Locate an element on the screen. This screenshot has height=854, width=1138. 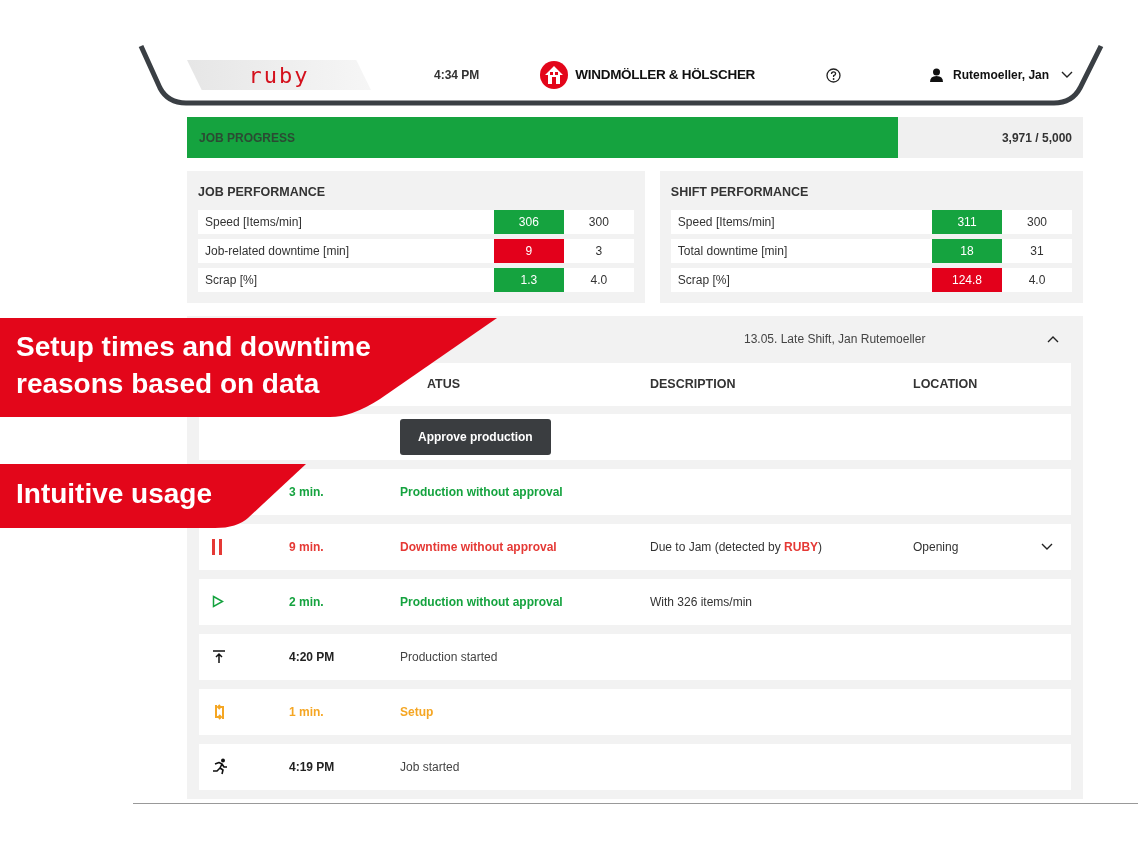
duration-text: 4:20 PM is located at coordinates (312, 657).